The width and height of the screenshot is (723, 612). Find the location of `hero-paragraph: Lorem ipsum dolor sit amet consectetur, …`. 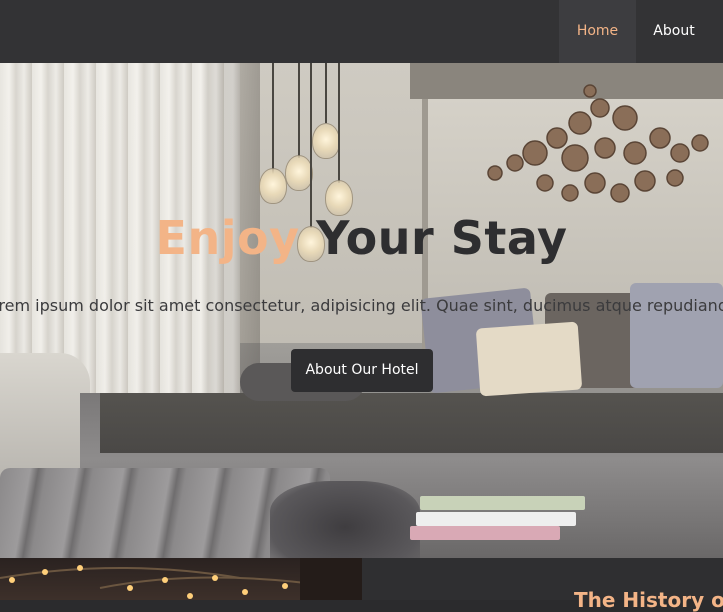

hero-paragraph: Lorem ipsum dolor sit amet consectetur, … is located at coordinates (361, 305).